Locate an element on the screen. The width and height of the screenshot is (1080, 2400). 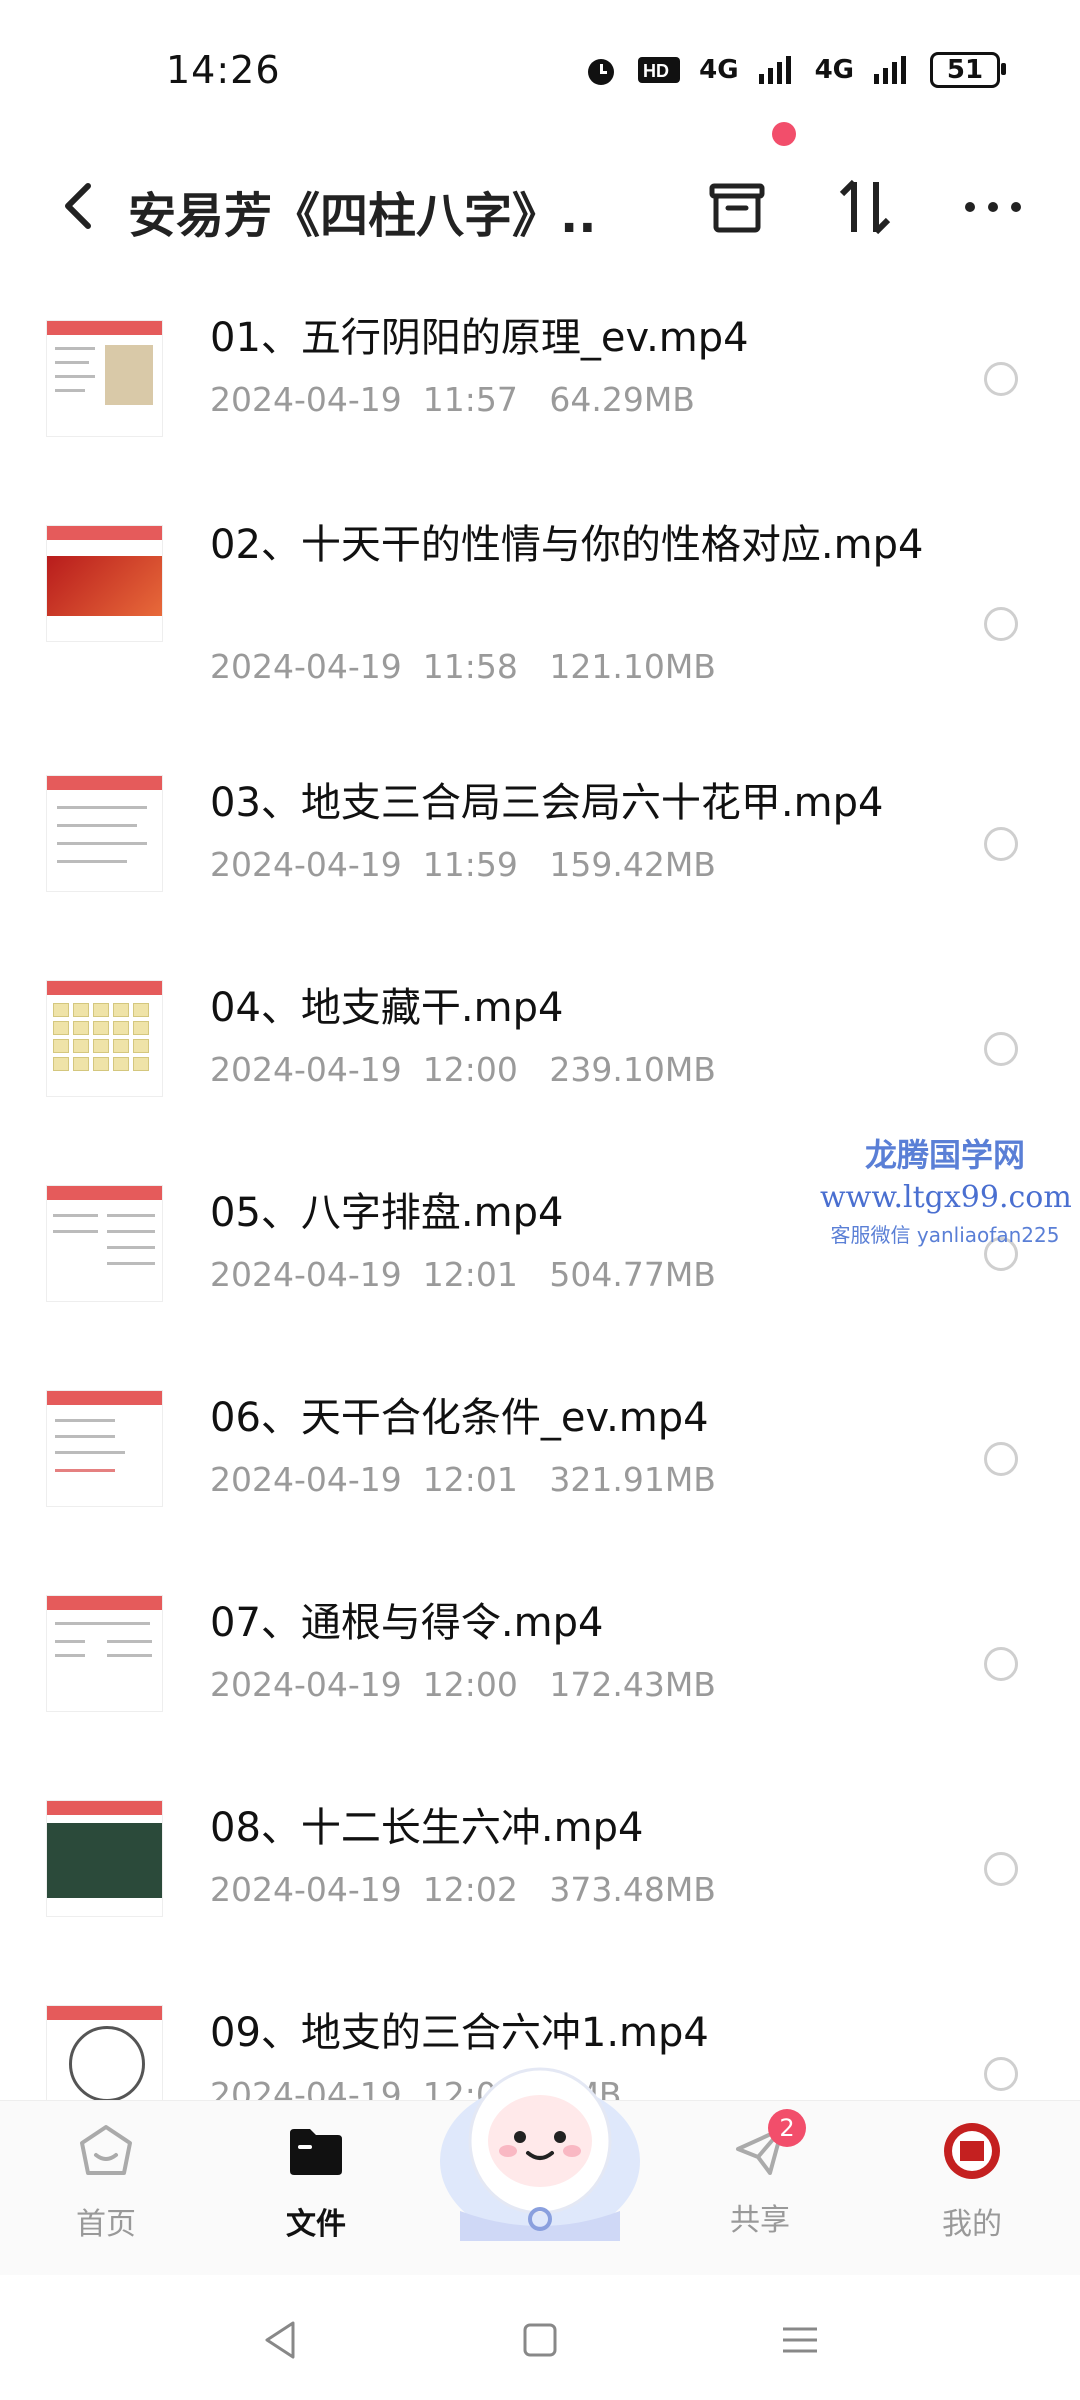
status-icons: HD 4G 4G 51 is located at coordinates (794, 70).